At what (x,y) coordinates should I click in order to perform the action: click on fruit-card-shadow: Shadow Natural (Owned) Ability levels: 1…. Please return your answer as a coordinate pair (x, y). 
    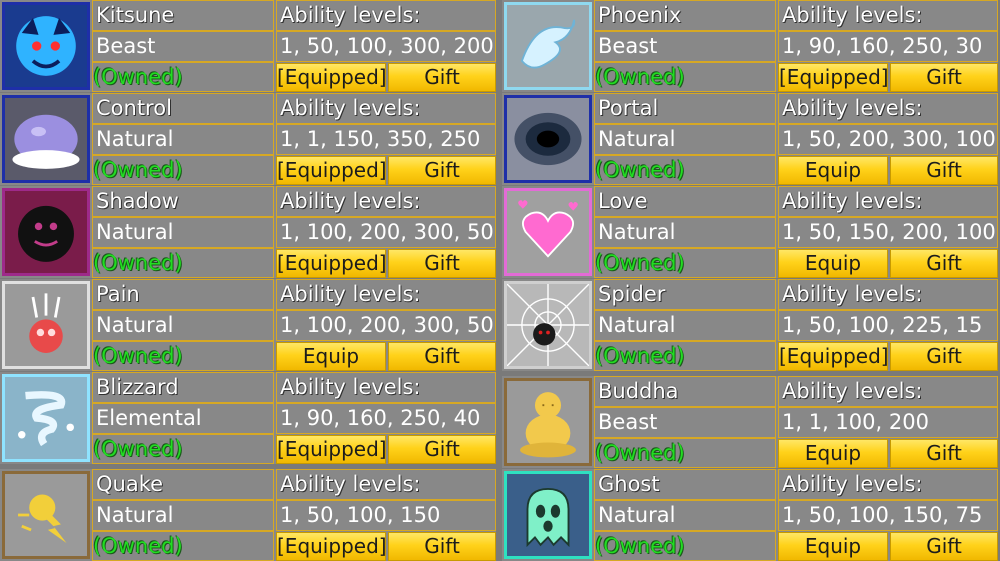
    Looking at the image, I should click on (248, 232).